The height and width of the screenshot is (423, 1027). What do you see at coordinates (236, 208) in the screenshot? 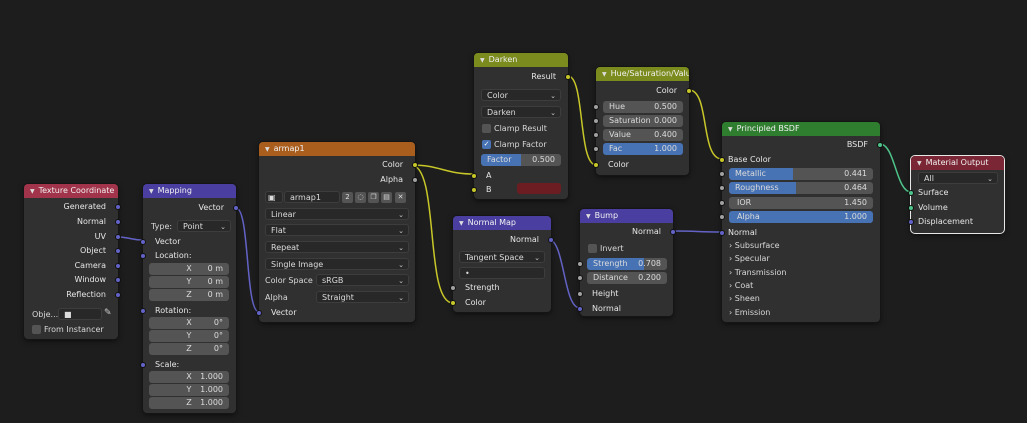
I see `socket-vector-out` at bounding box center [236, 208].